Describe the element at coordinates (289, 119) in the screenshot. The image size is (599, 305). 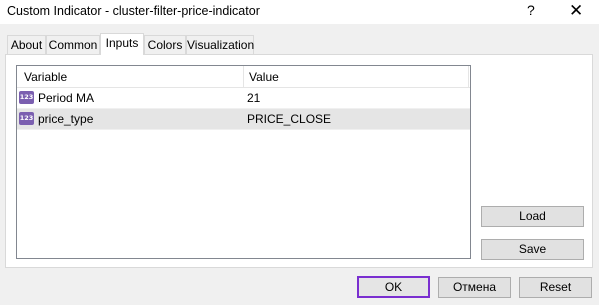
I see `variable-value: PRICE_CLOSE` at that location.